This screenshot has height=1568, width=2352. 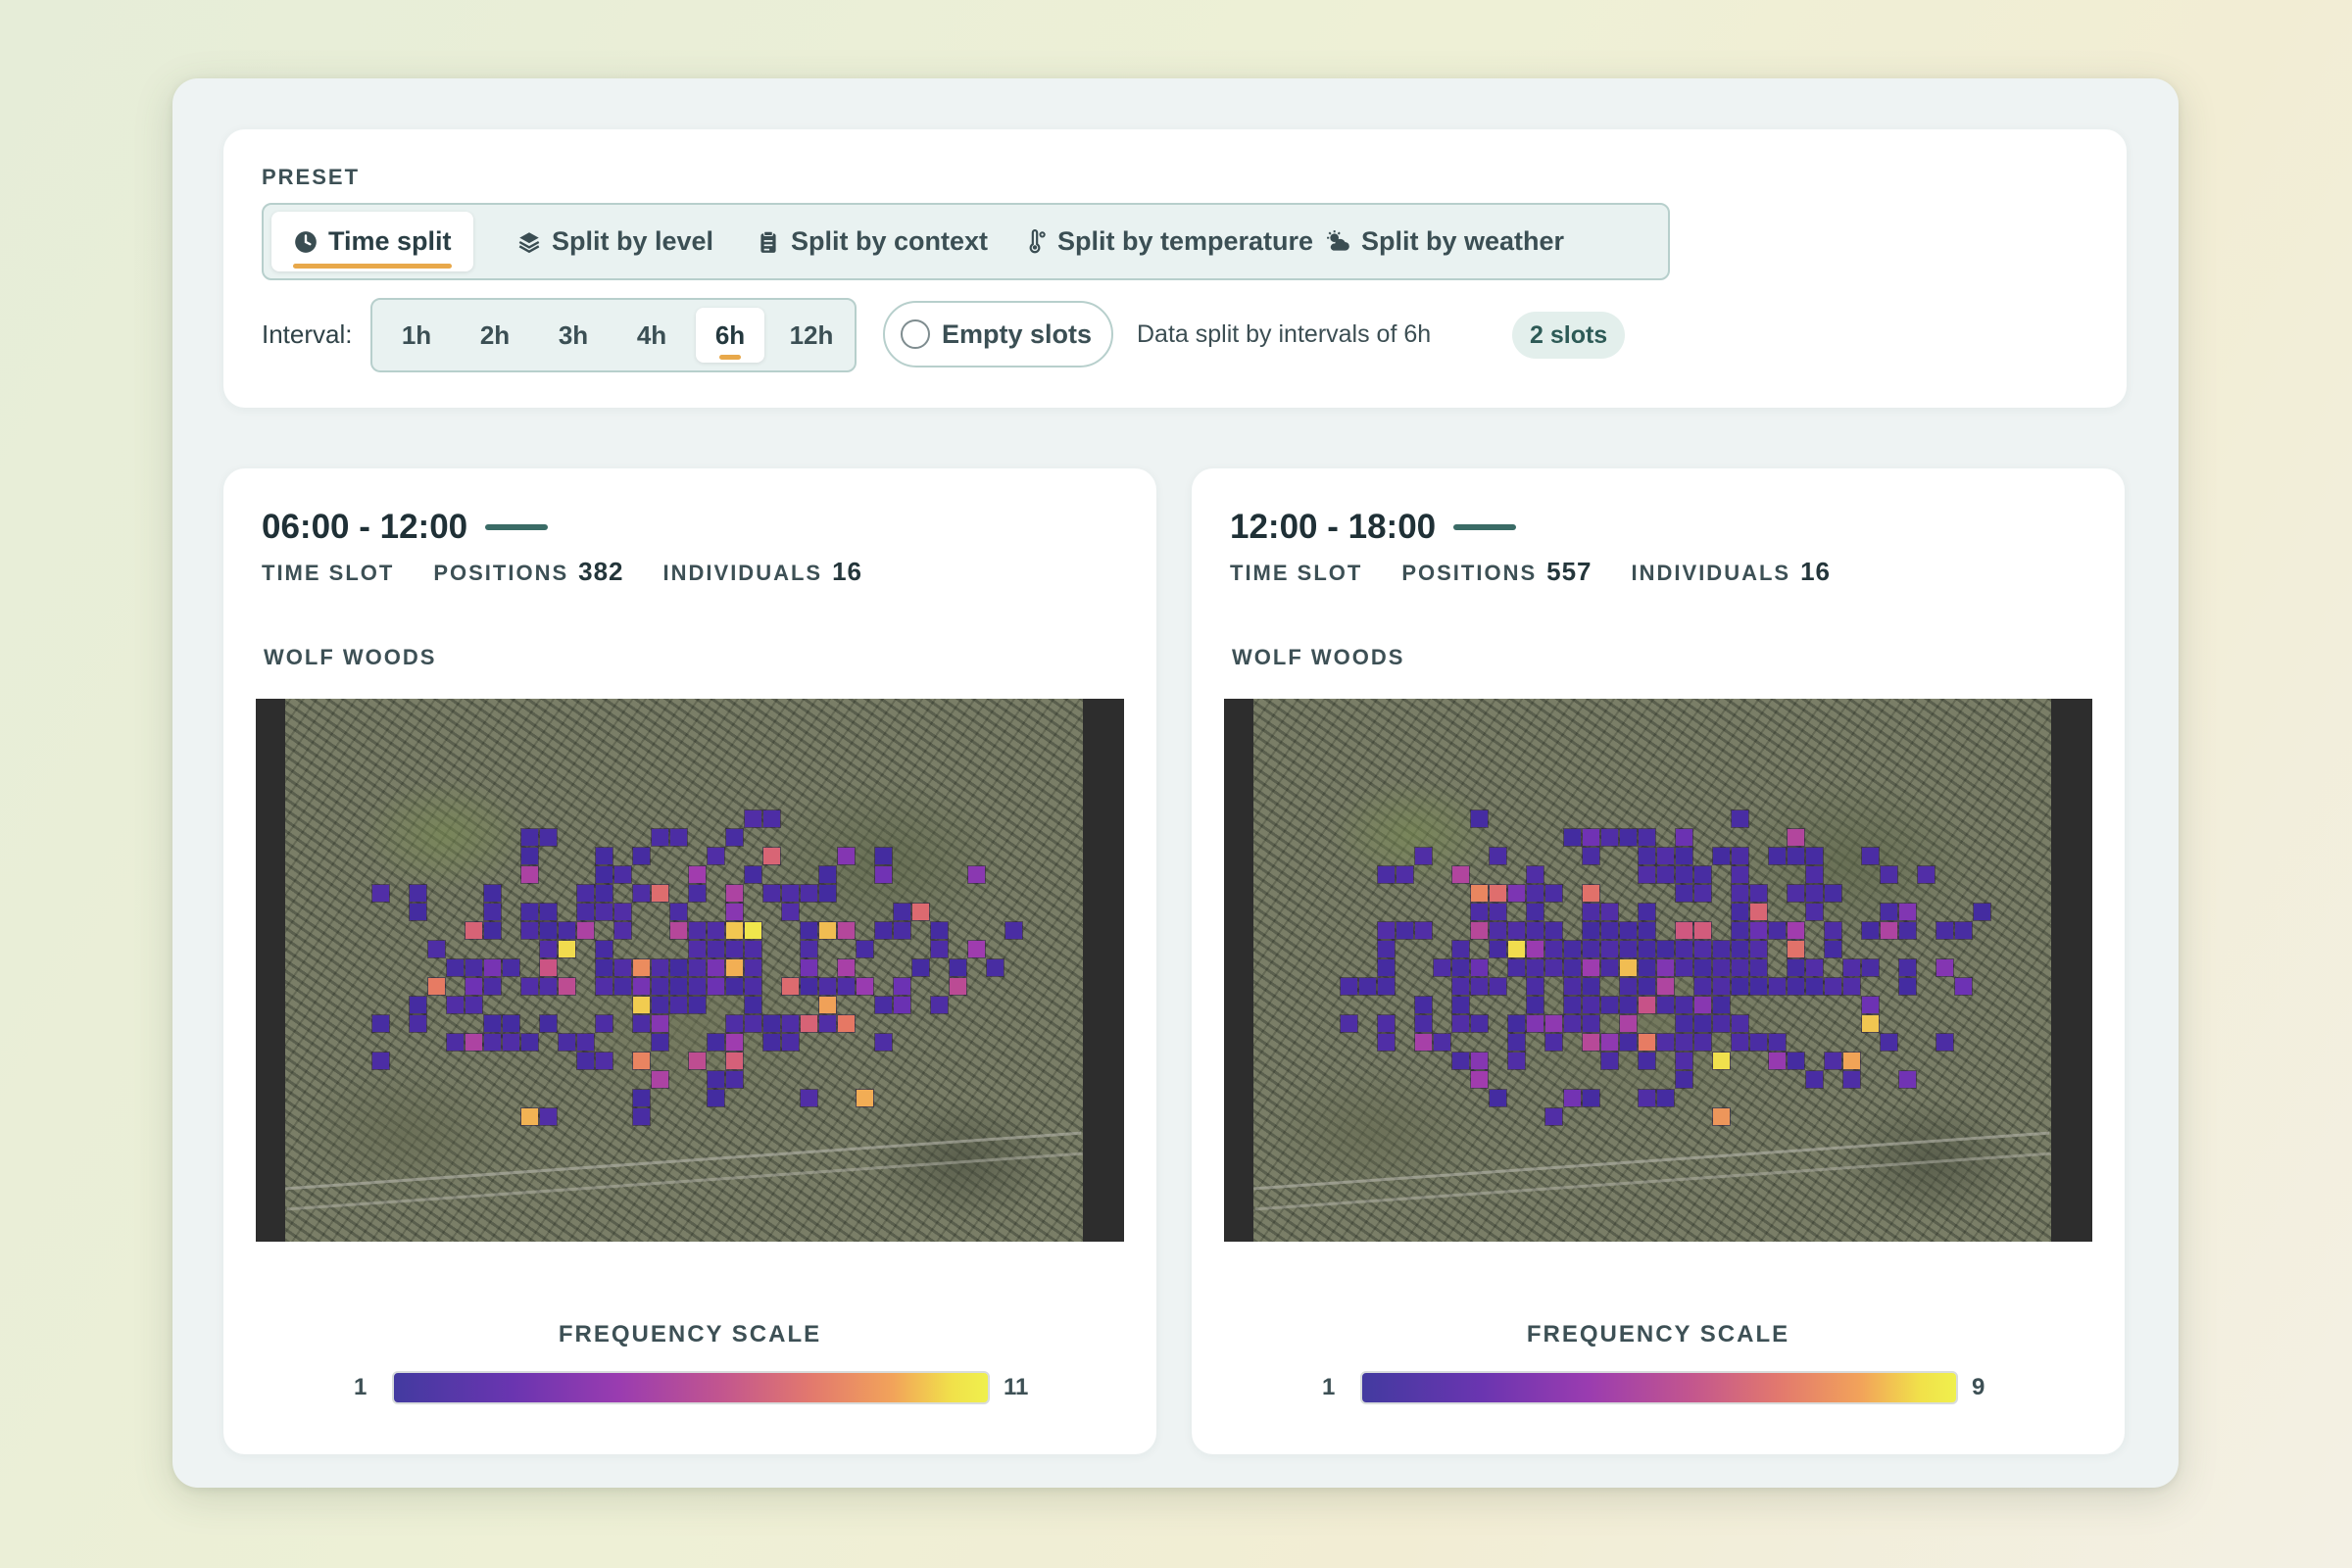 What do you see at coordinates (1463, 241) in the screenshot?
I see `tab-label: Split by weather` at bounding box center [1463, 241].